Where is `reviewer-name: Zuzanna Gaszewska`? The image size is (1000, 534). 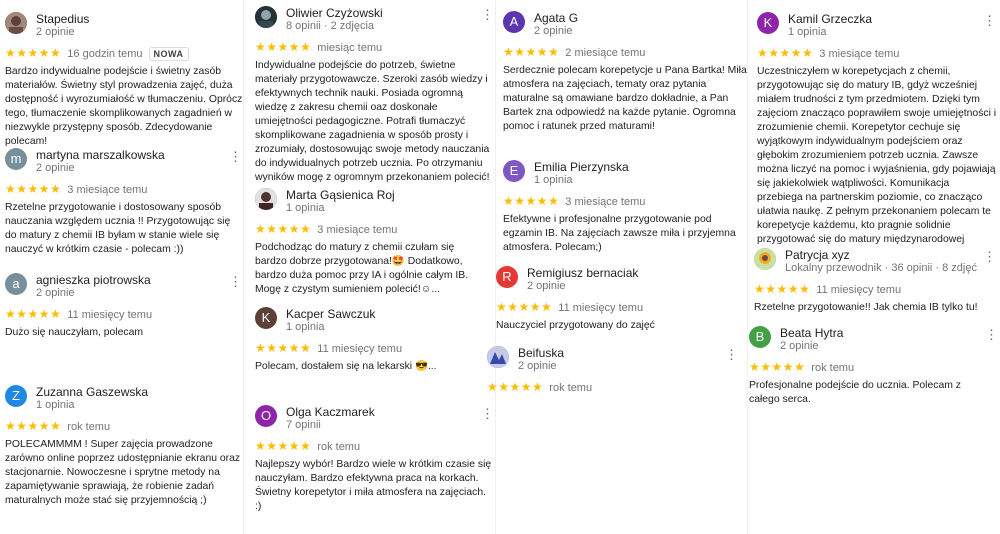
reviewer-name: Zuzanna Gaszewska is located at coordinates (92, 392).